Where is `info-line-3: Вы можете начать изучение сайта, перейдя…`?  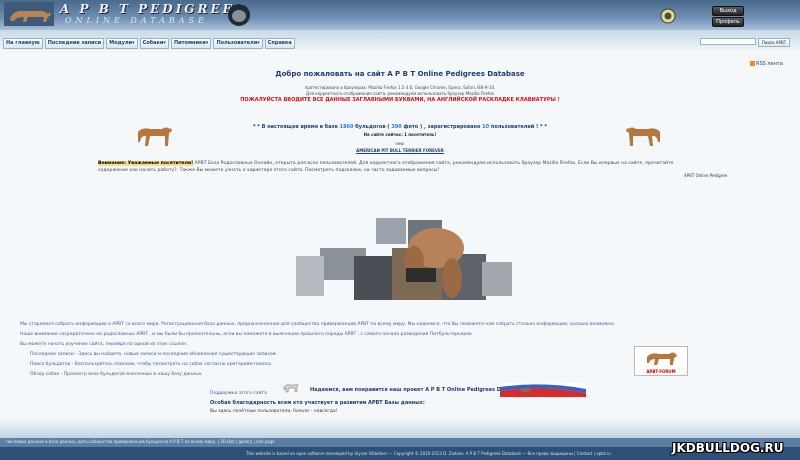
info-line-3: Вы можете начать изучение сайта, перейдя… is located at coordinates (104, 344).